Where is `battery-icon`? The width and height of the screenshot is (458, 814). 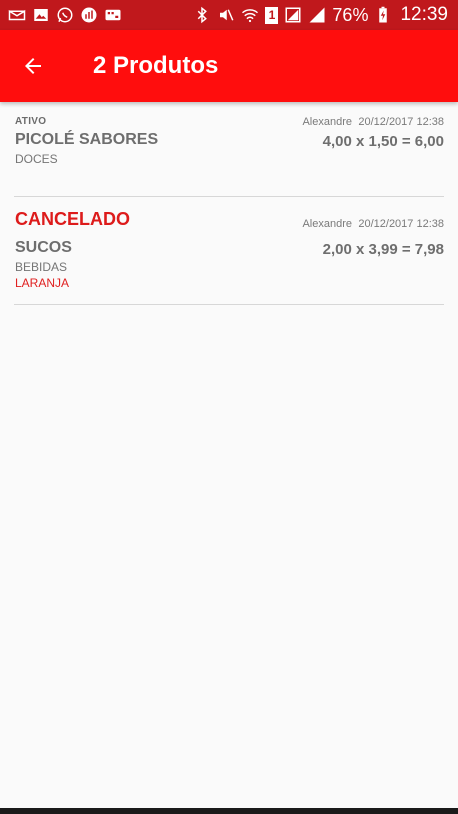 battery-icon is located at coordinates (383, 15).